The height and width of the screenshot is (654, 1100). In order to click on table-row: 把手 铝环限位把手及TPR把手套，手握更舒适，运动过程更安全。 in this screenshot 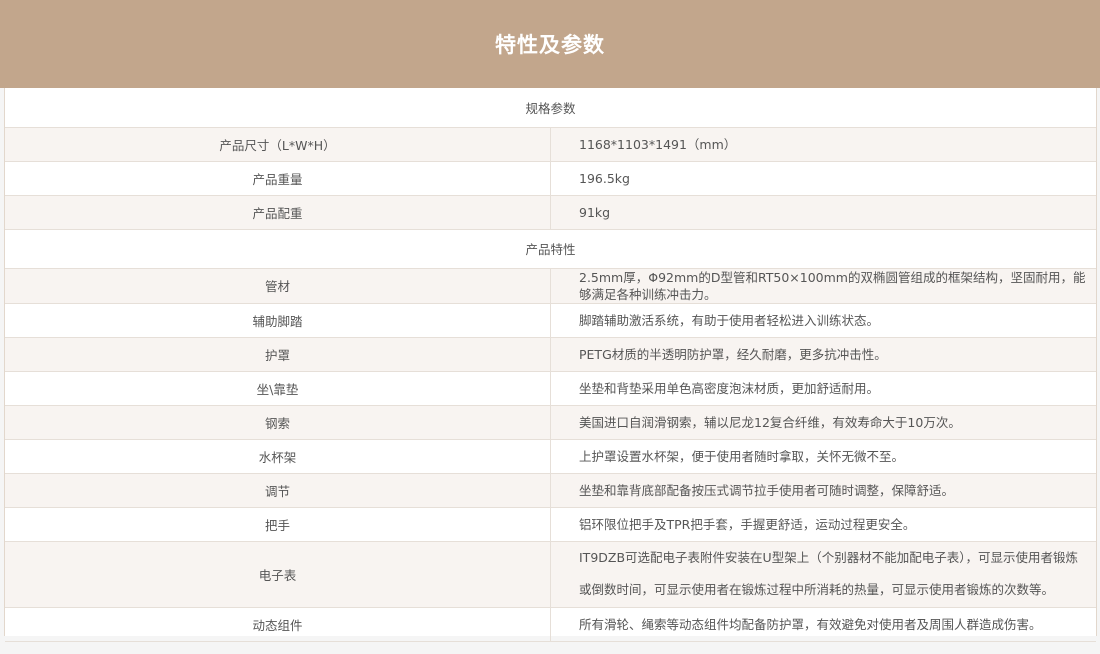, I will do `click(550, 524)`.